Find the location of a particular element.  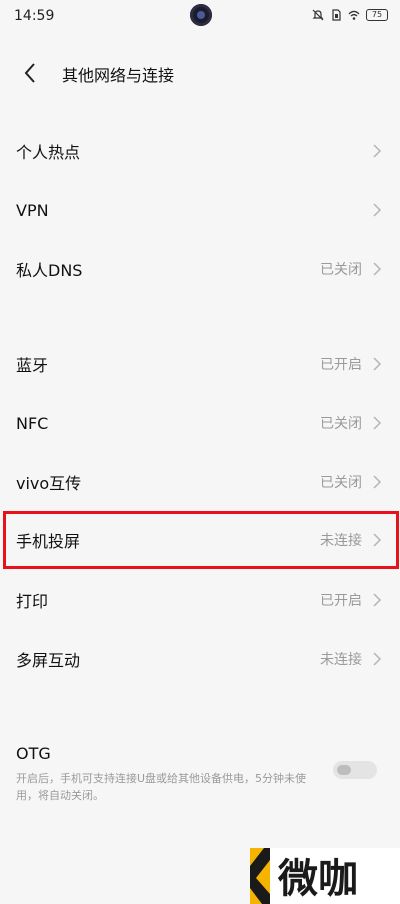

wifi-icon is located at coordinates (354, 15).